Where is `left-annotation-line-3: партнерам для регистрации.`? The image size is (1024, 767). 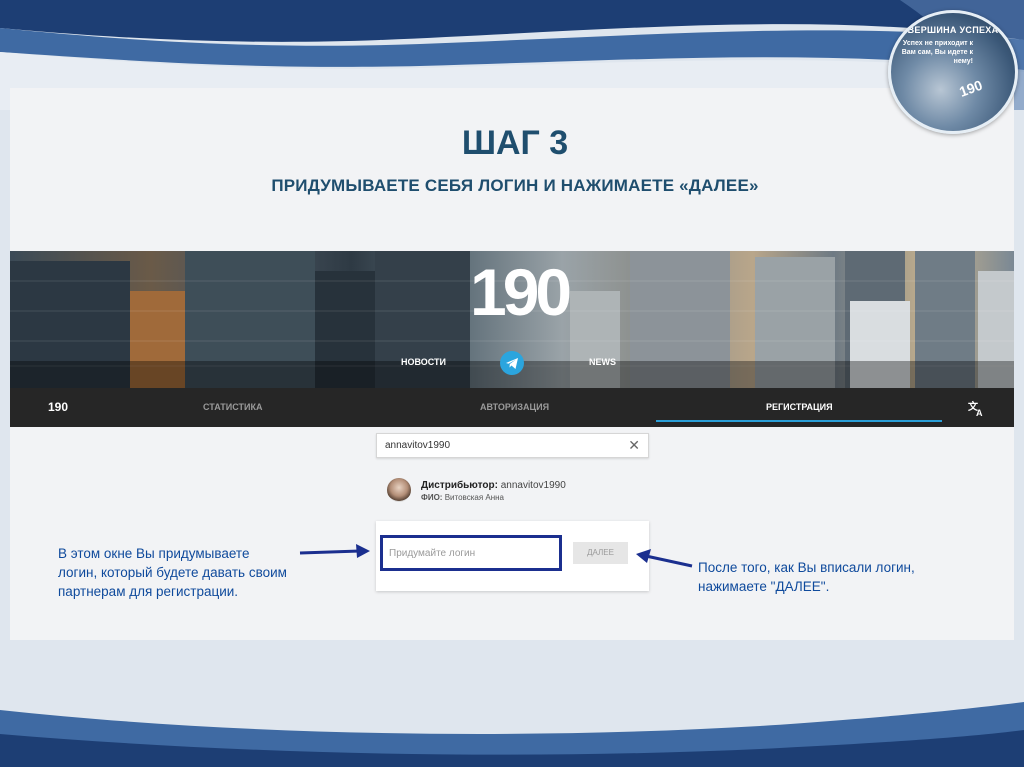
left-annotation-line-3: партнерам для регистрации. is located at coordinates (148, 591).